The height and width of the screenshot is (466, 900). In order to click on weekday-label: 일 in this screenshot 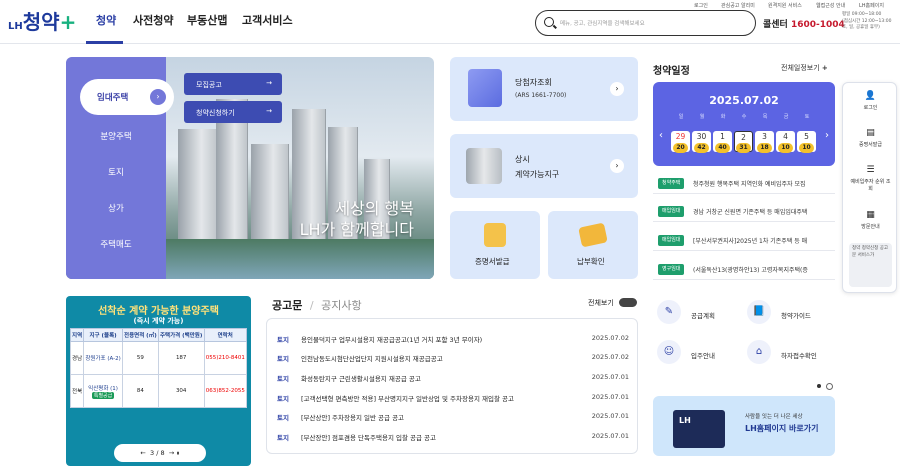, I will do `click(681, 117)`.